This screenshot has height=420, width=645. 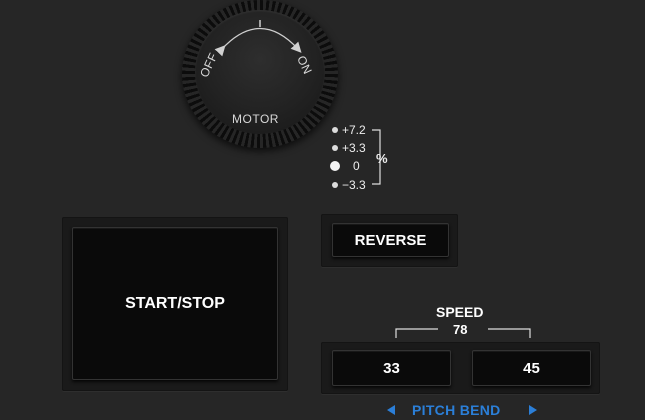 I want to click on reverse-button: REVERSE, so click(x=390, y=240).